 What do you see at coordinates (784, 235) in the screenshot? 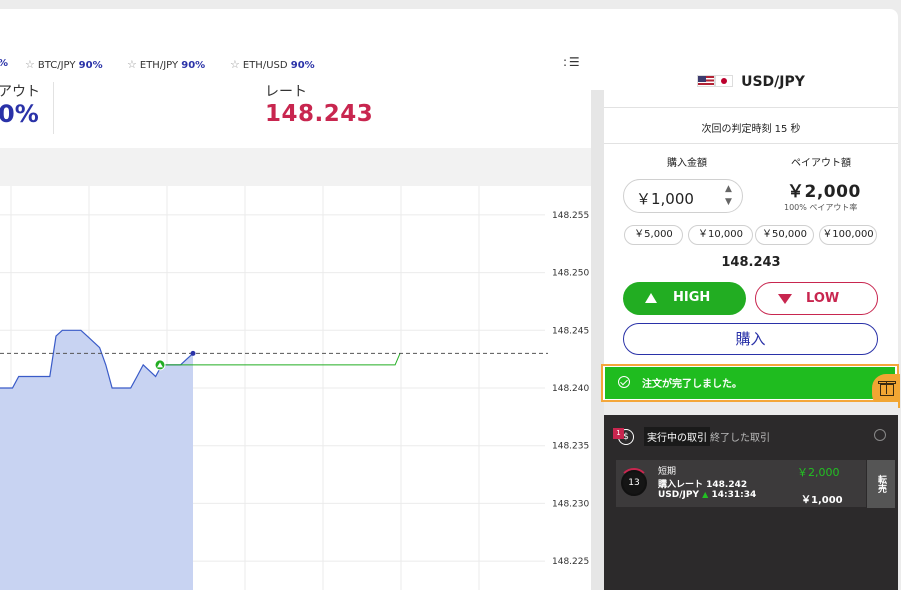
I see `preset-50000-button: ￥50,000` at bounding box center [784, 235].